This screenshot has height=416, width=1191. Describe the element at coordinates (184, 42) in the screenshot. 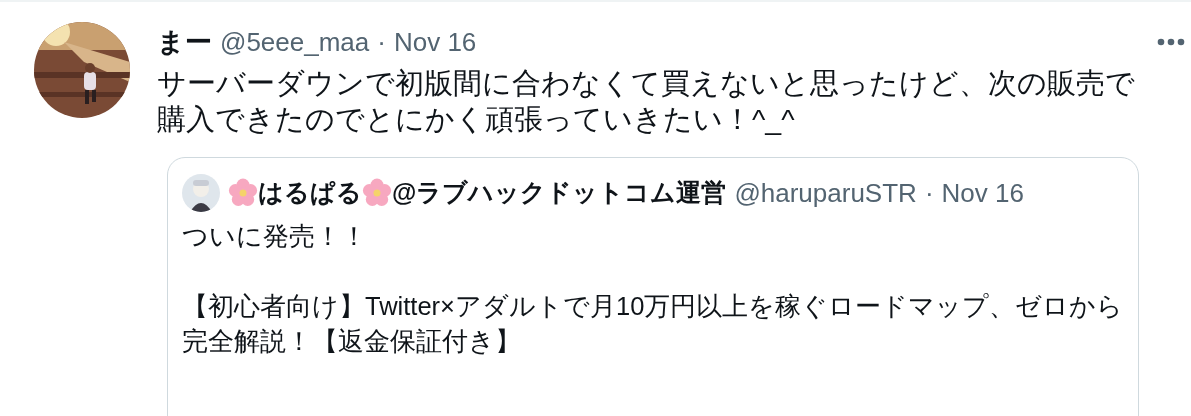

I see `author-name: まー` at that location.